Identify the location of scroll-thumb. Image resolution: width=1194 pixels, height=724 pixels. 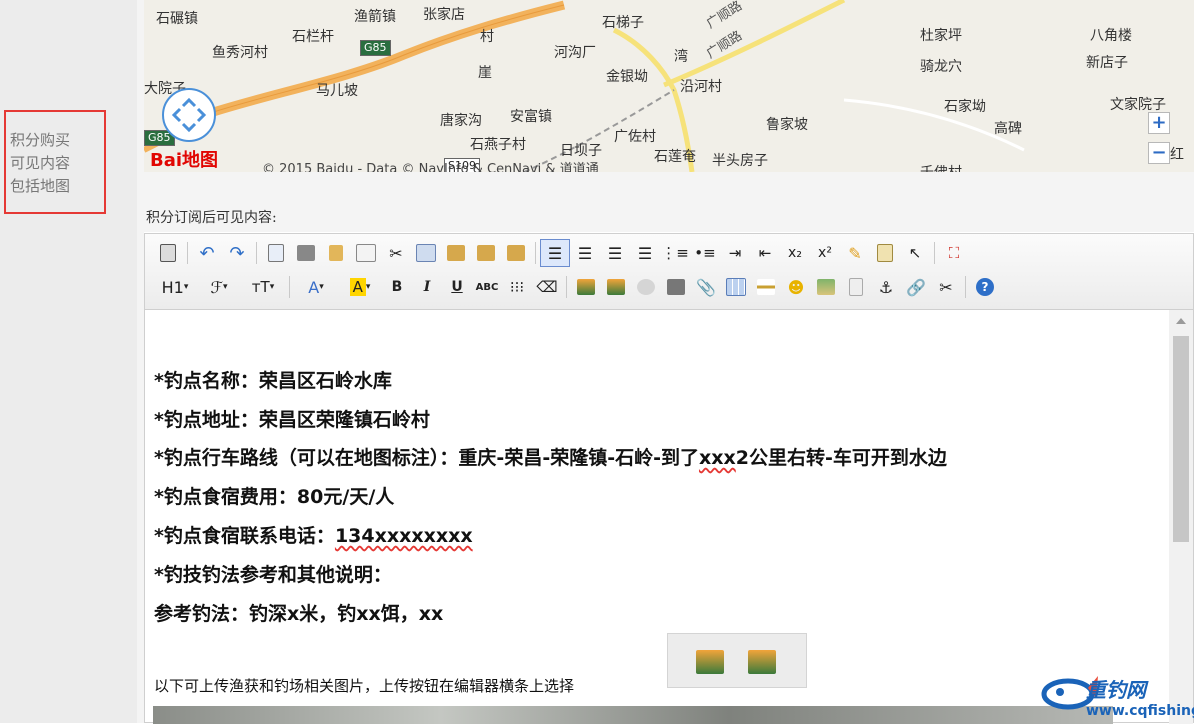
(1181, 439).